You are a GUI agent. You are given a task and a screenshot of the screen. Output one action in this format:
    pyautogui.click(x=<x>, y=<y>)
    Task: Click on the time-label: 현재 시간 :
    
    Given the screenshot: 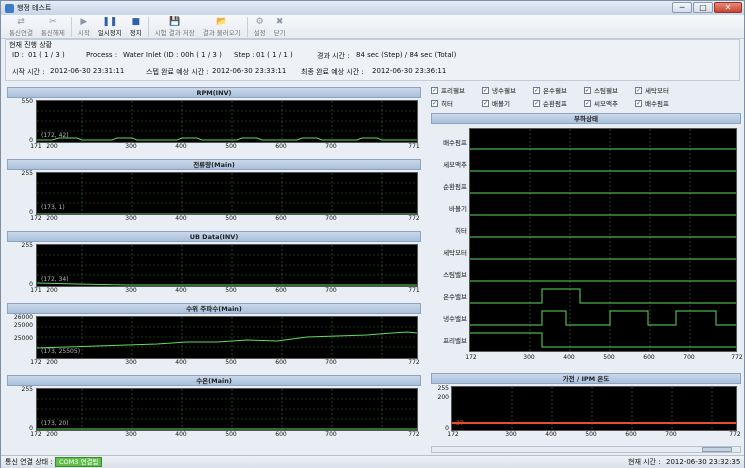 What is the action you would take?
    pyautogui.click(x=644, y=462)
    